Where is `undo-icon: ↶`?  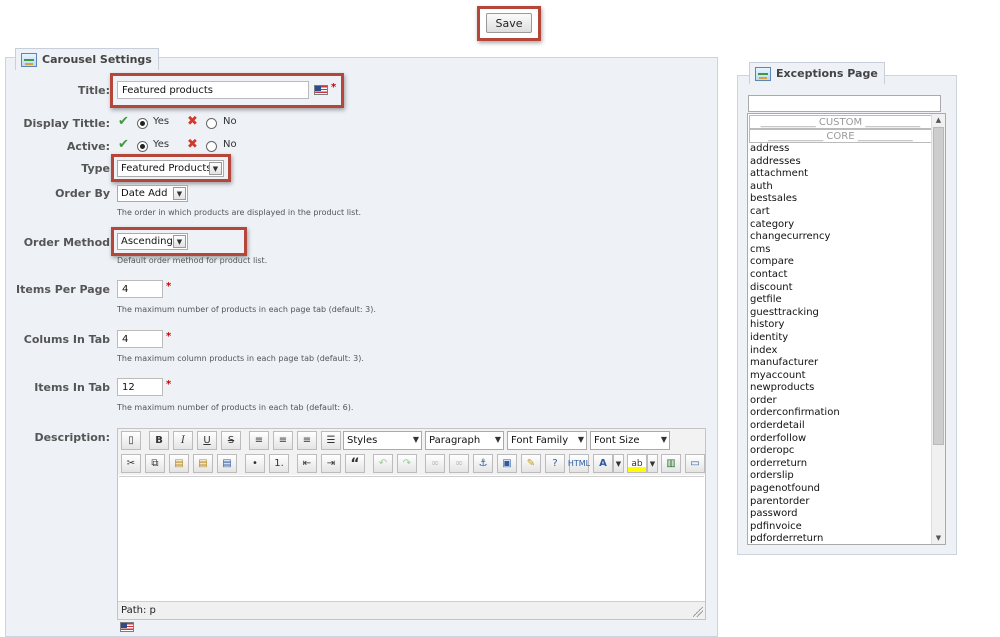 undo-icon: ↶ is located at coordinates (383, 463).